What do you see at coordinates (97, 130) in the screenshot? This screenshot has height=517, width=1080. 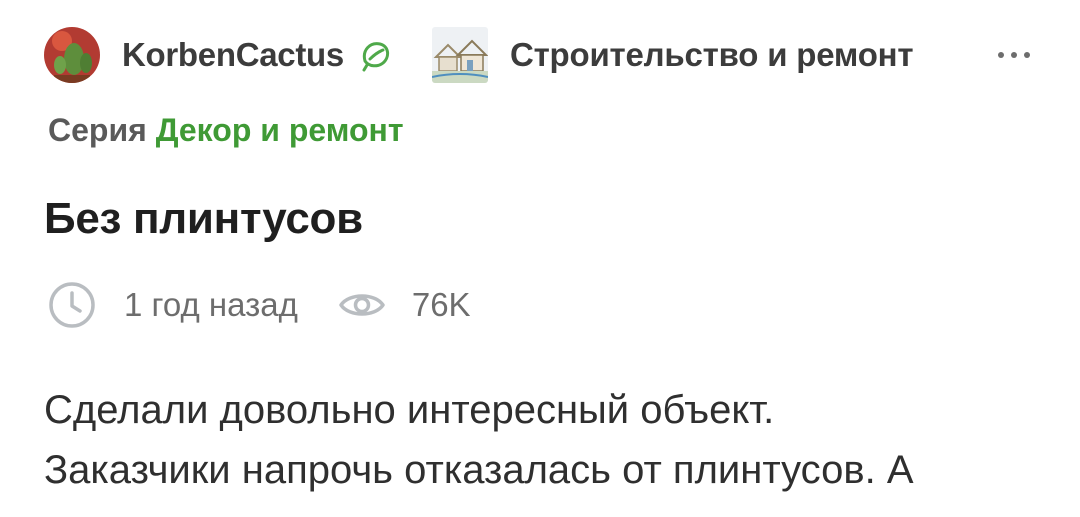 I see `series-label: Серия` at bounding box center [97, 130].